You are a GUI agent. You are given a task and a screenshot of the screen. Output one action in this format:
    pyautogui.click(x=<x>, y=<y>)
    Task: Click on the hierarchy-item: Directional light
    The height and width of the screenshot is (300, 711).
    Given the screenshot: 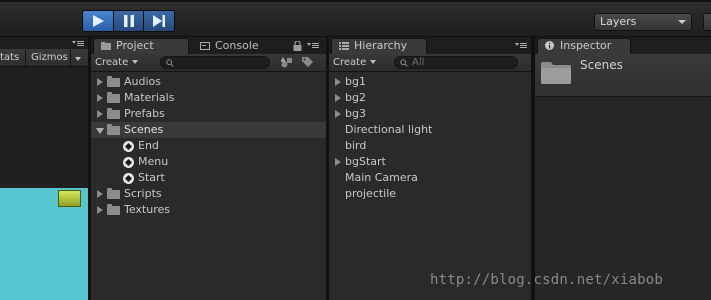 What is the action you would take?
    pyautogui.click(x=430, y=130)
    